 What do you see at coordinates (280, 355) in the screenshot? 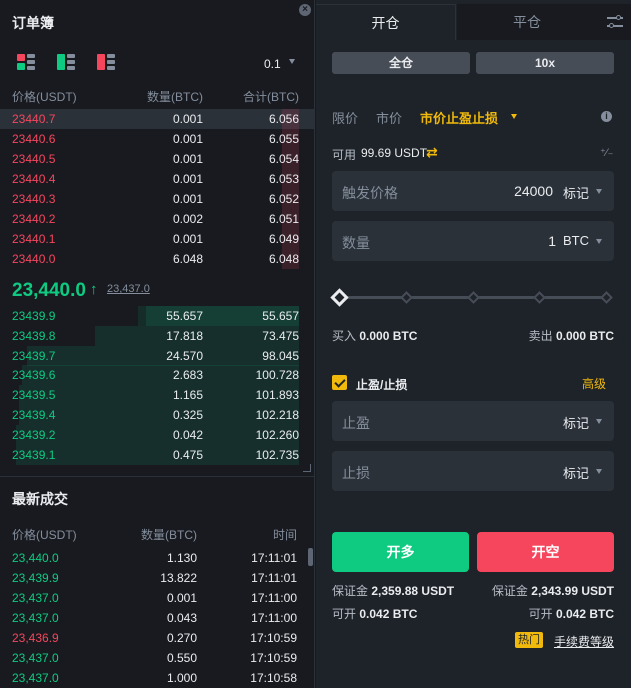
I see `bid-total: 98.045` at bounding box center [280, 355].